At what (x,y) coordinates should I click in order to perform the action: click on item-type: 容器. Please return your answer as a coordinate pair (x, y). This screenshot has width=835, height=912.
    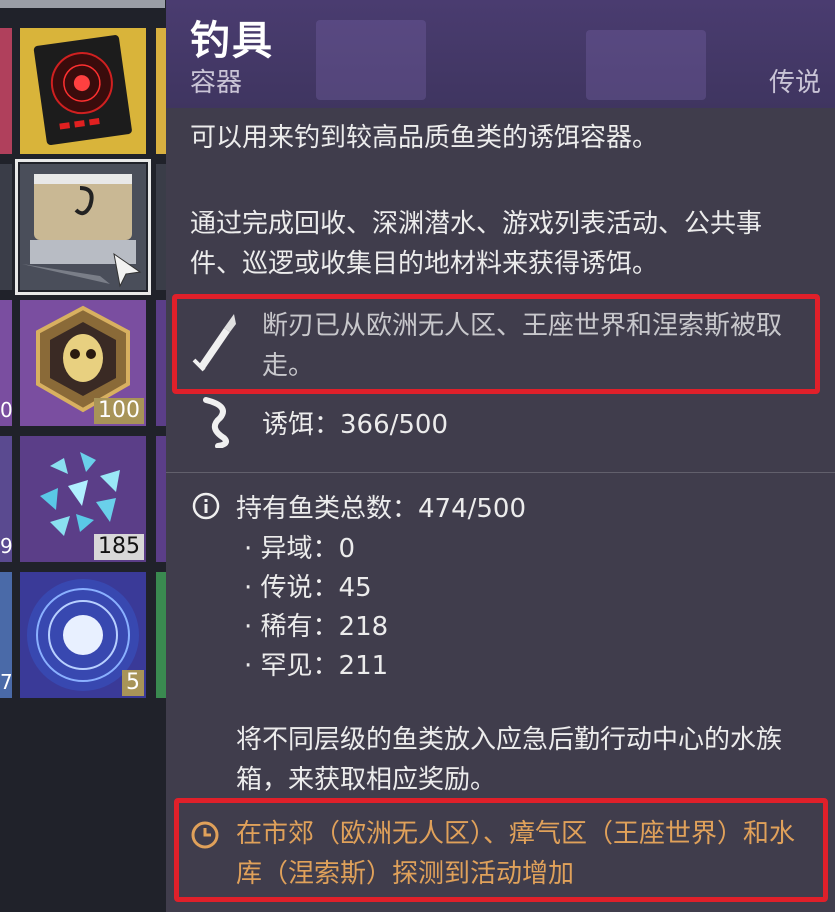
    Looking at the image, I should click on (216, 83).